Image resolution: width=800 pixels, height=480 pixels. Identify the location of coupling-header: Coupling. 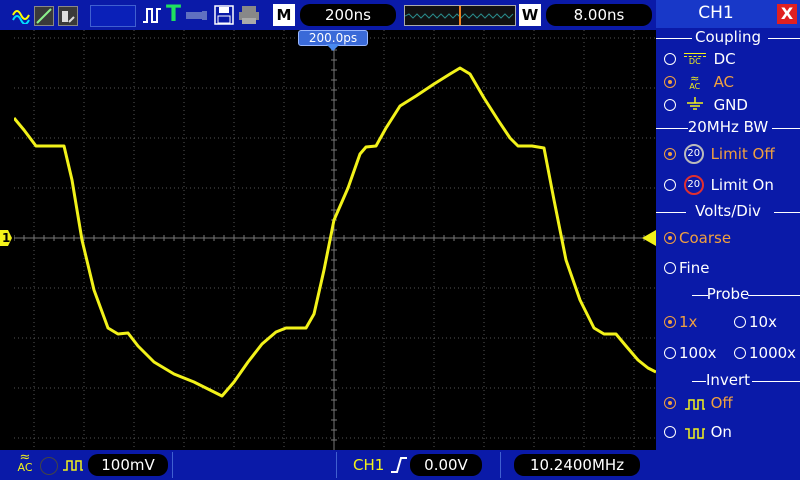
(728, 37).